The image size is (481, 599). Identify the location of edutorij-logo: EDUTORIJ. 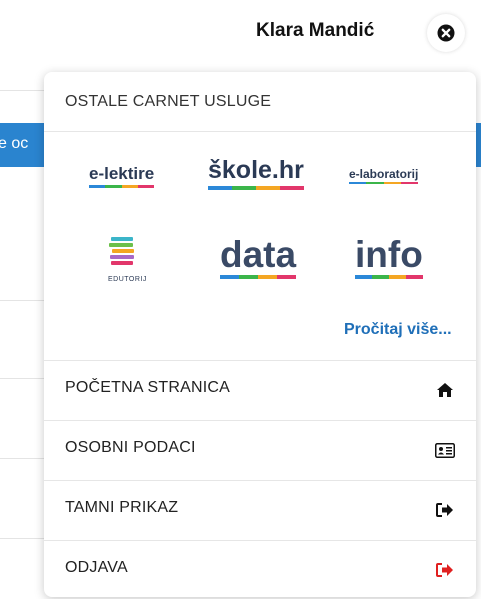
(127, 259).